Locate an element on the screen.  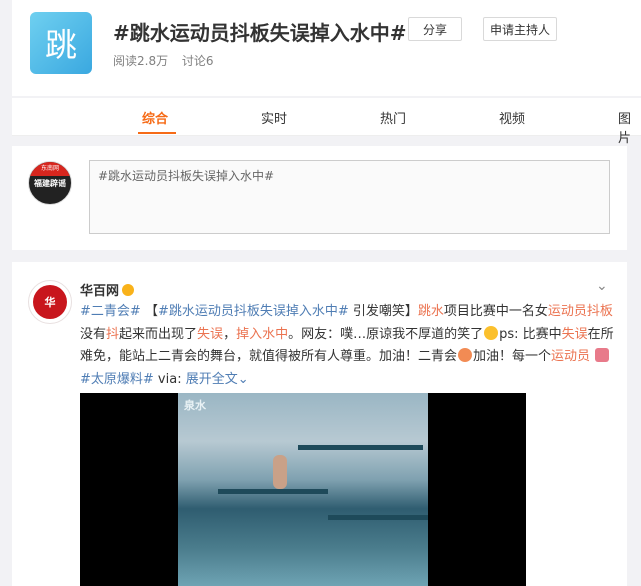
tab-realtime: 实时 is located at coordinates (274, 117).